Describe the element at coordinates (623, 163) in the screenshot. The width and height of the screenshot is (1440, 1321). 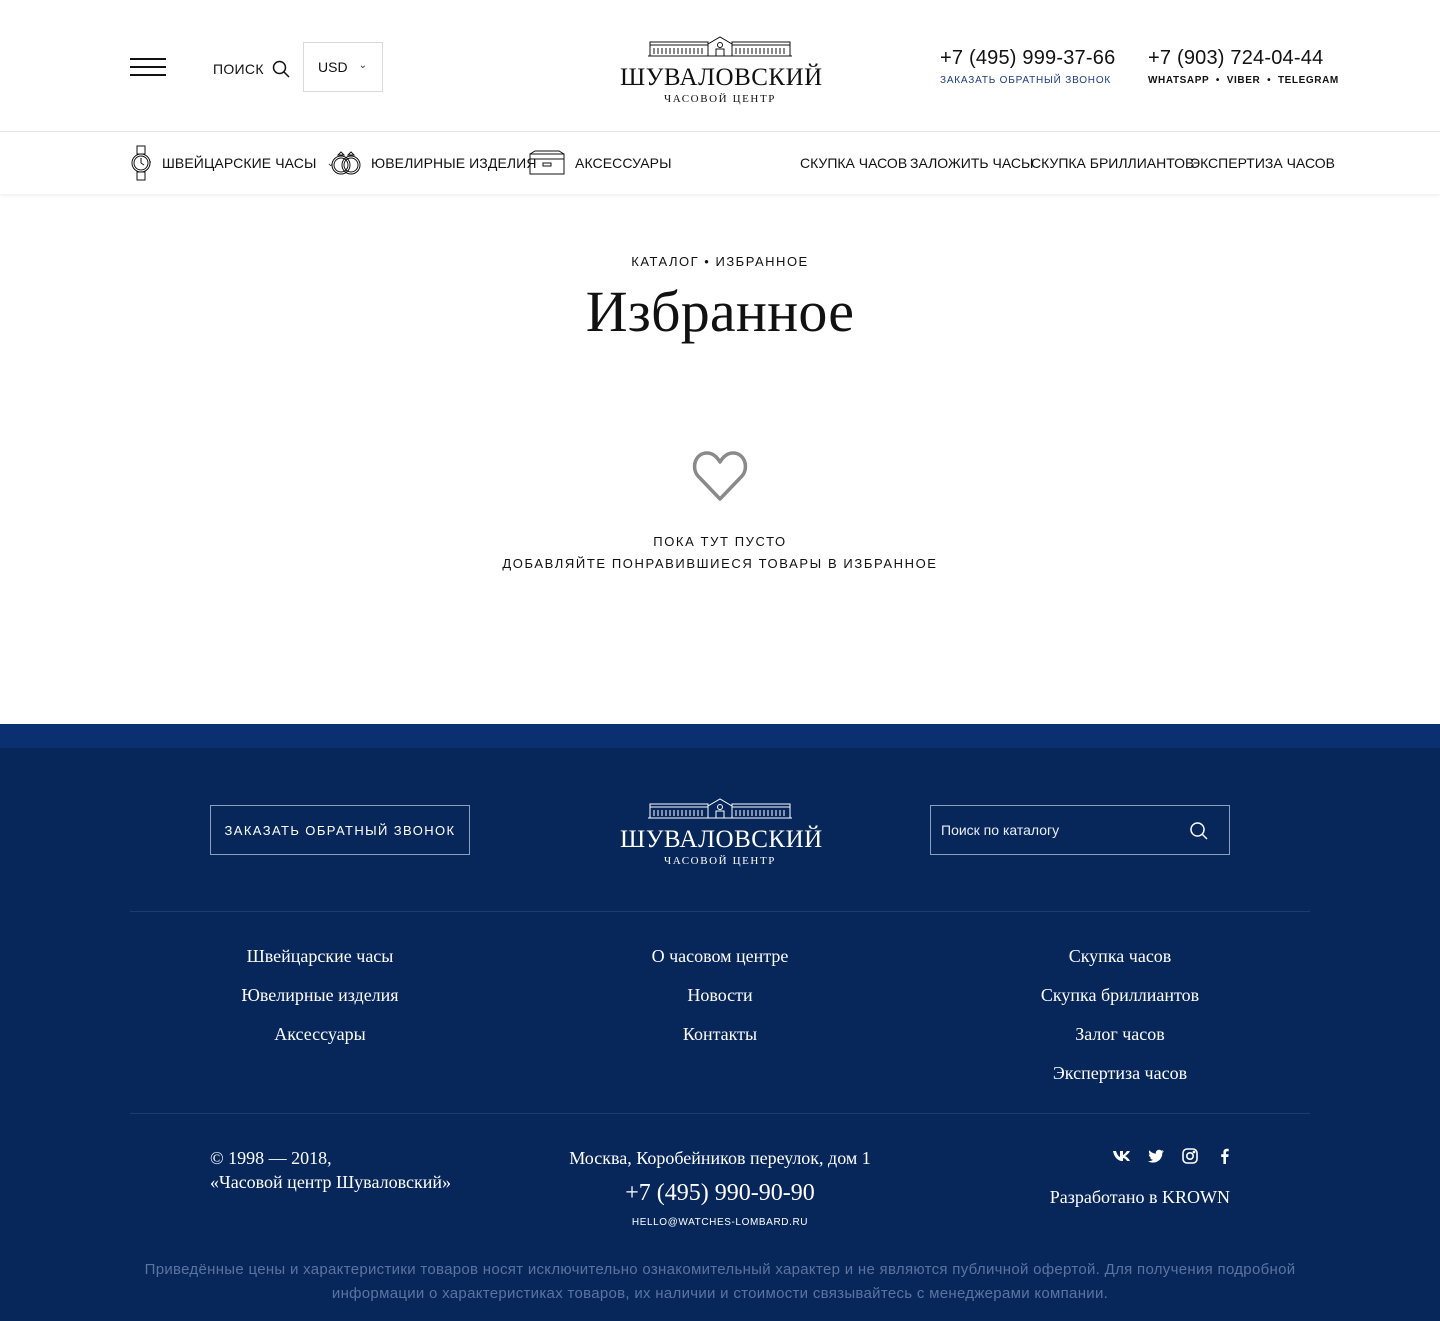
I see `nav-accessories-label: АКСЕССУАРЫ` at that location.